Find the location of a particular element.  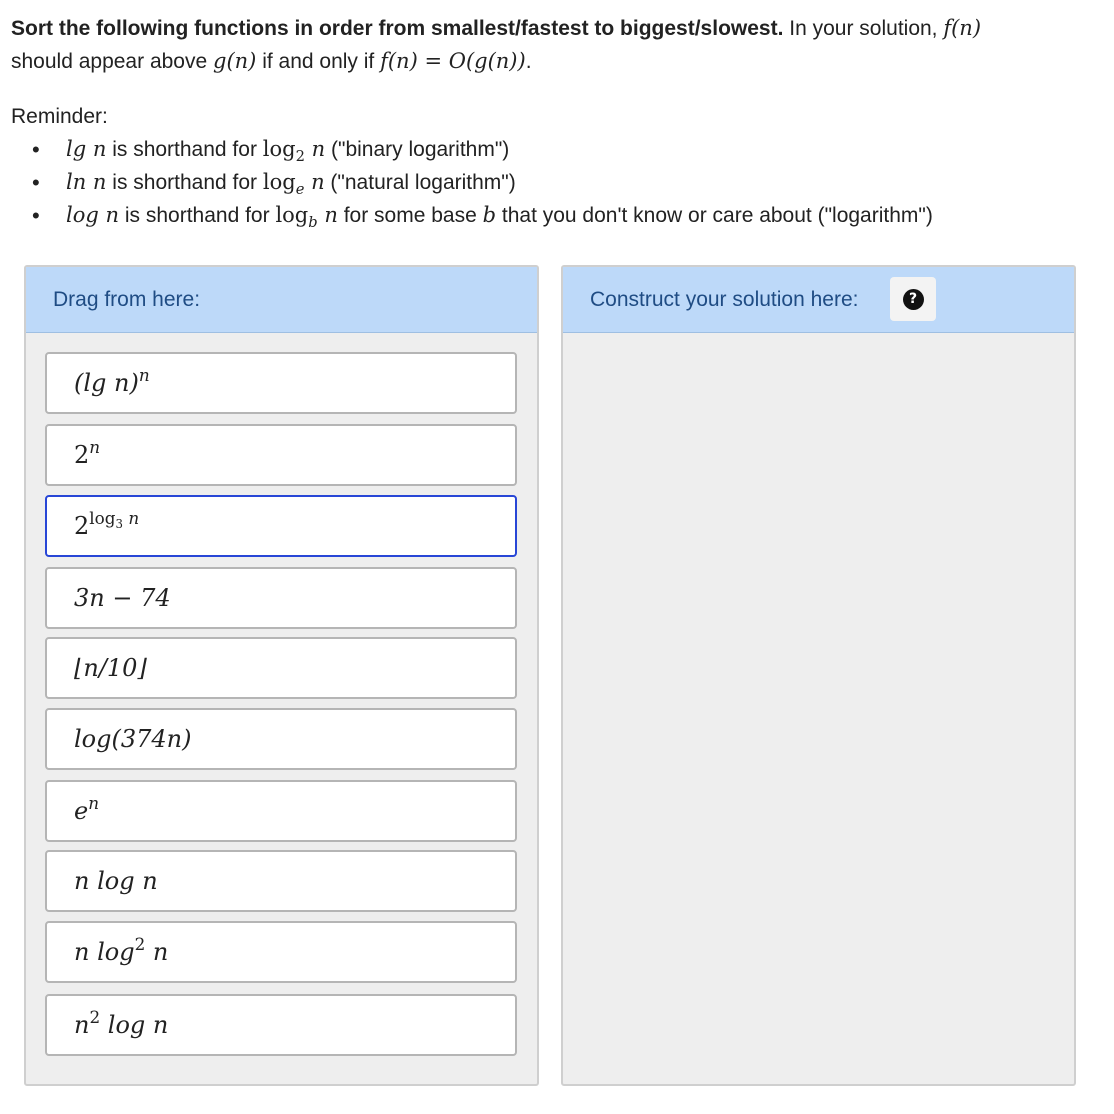

prompt-part3: if and only if is located at coordinates (318, 61).